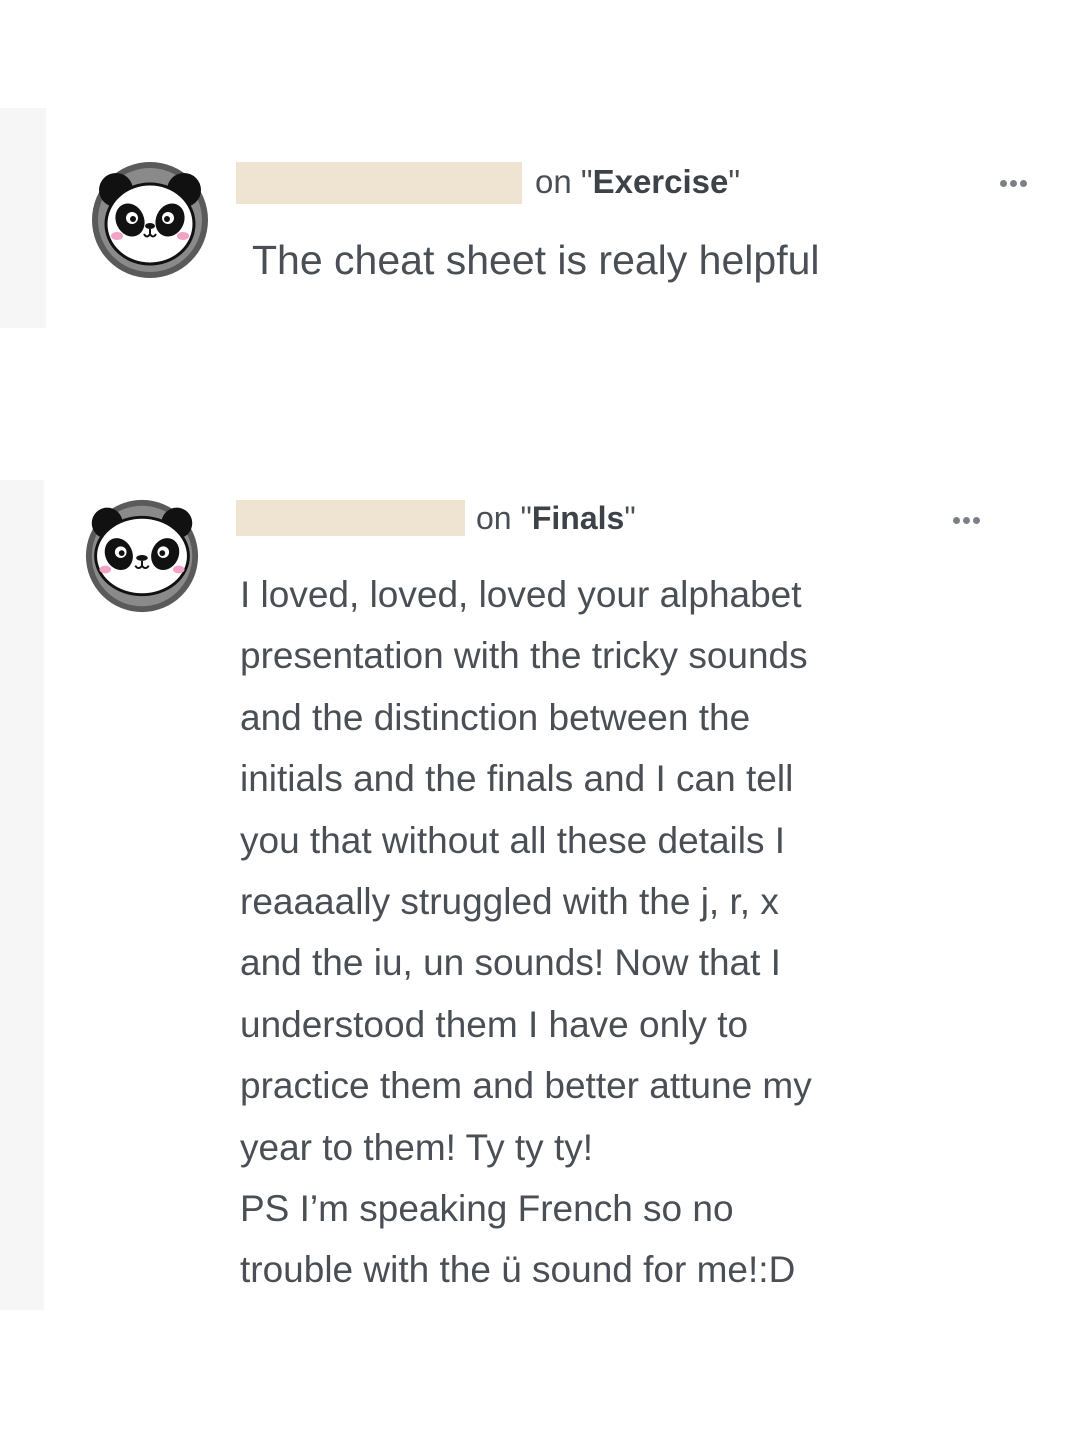 This screenshot has width=1080, height=1440. I want to click on context-topic-link: Finals, so click(578, 518).